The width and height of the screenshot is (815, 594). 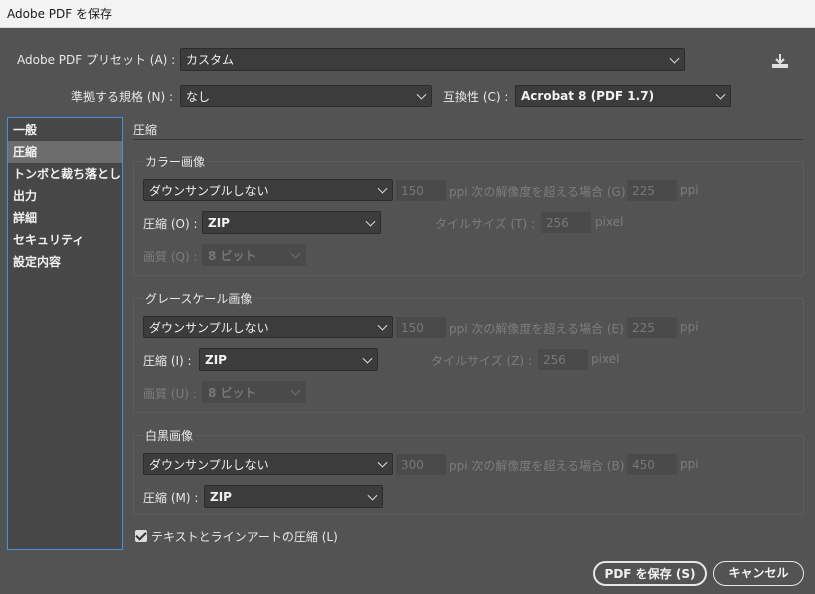 What do you see at coordinates (421, 327) in the screenshot?
I see `gray-ppi-field: 150` at bounding box center [421, 327].